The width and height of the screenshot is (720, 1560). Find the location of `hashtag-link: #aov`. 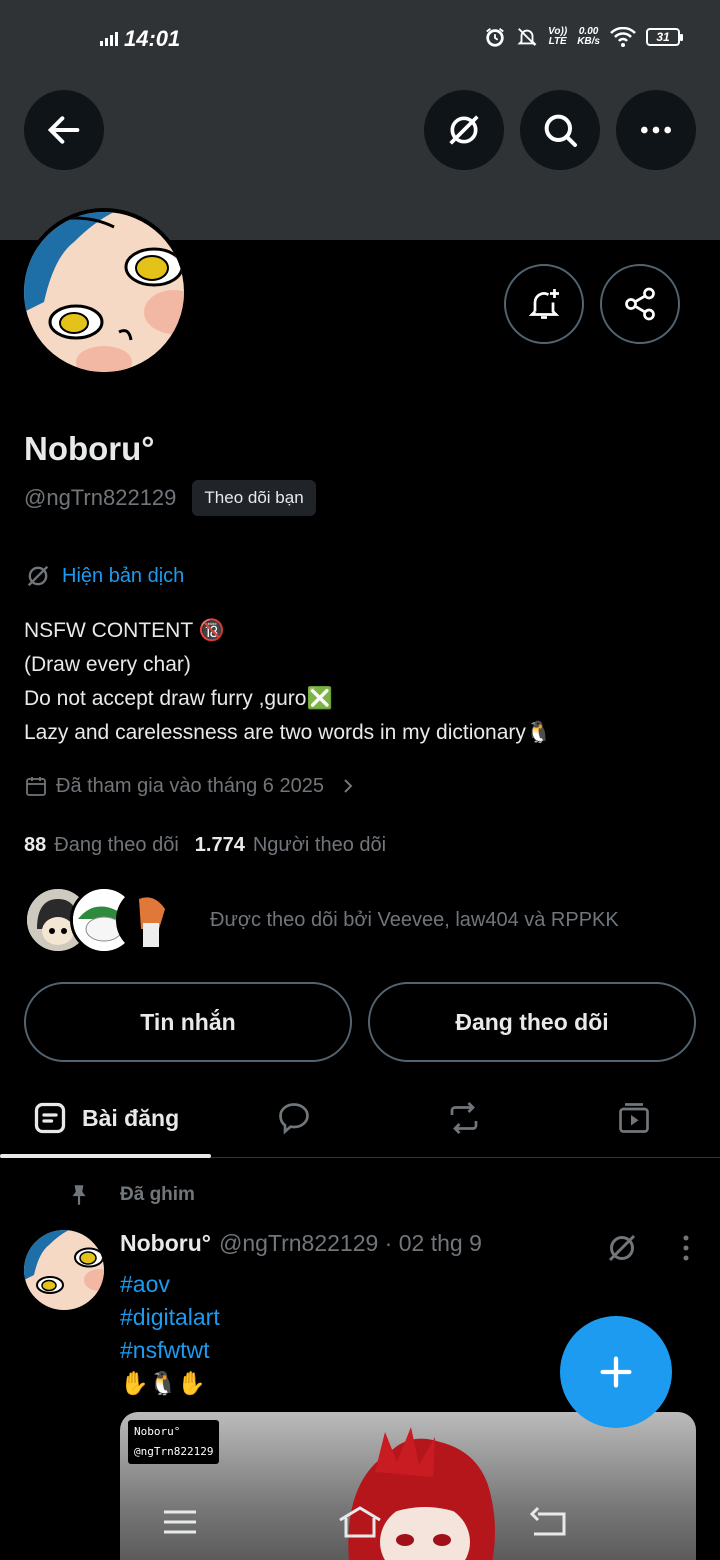

hashtag-link: #aov is located at coordinates (170, 1284).